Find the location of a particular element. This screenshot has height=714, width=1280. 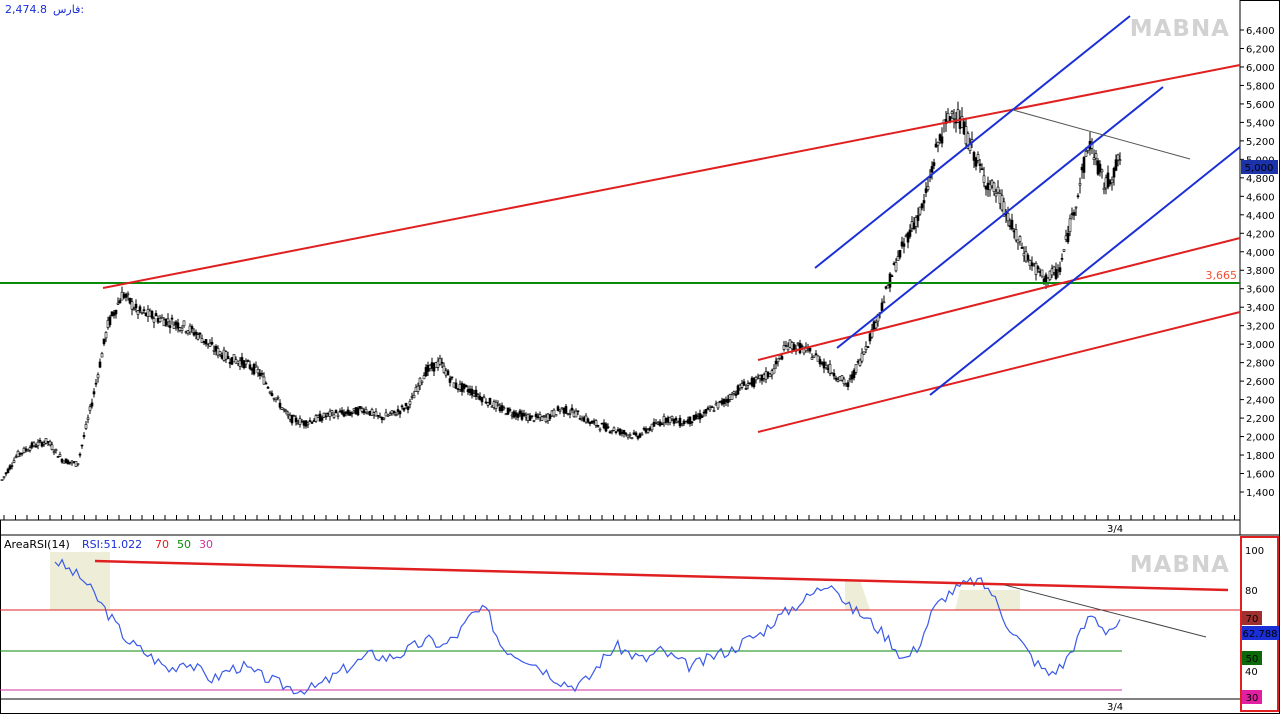

support-level-label: 3,665 is located at coordinates (1222, 275).